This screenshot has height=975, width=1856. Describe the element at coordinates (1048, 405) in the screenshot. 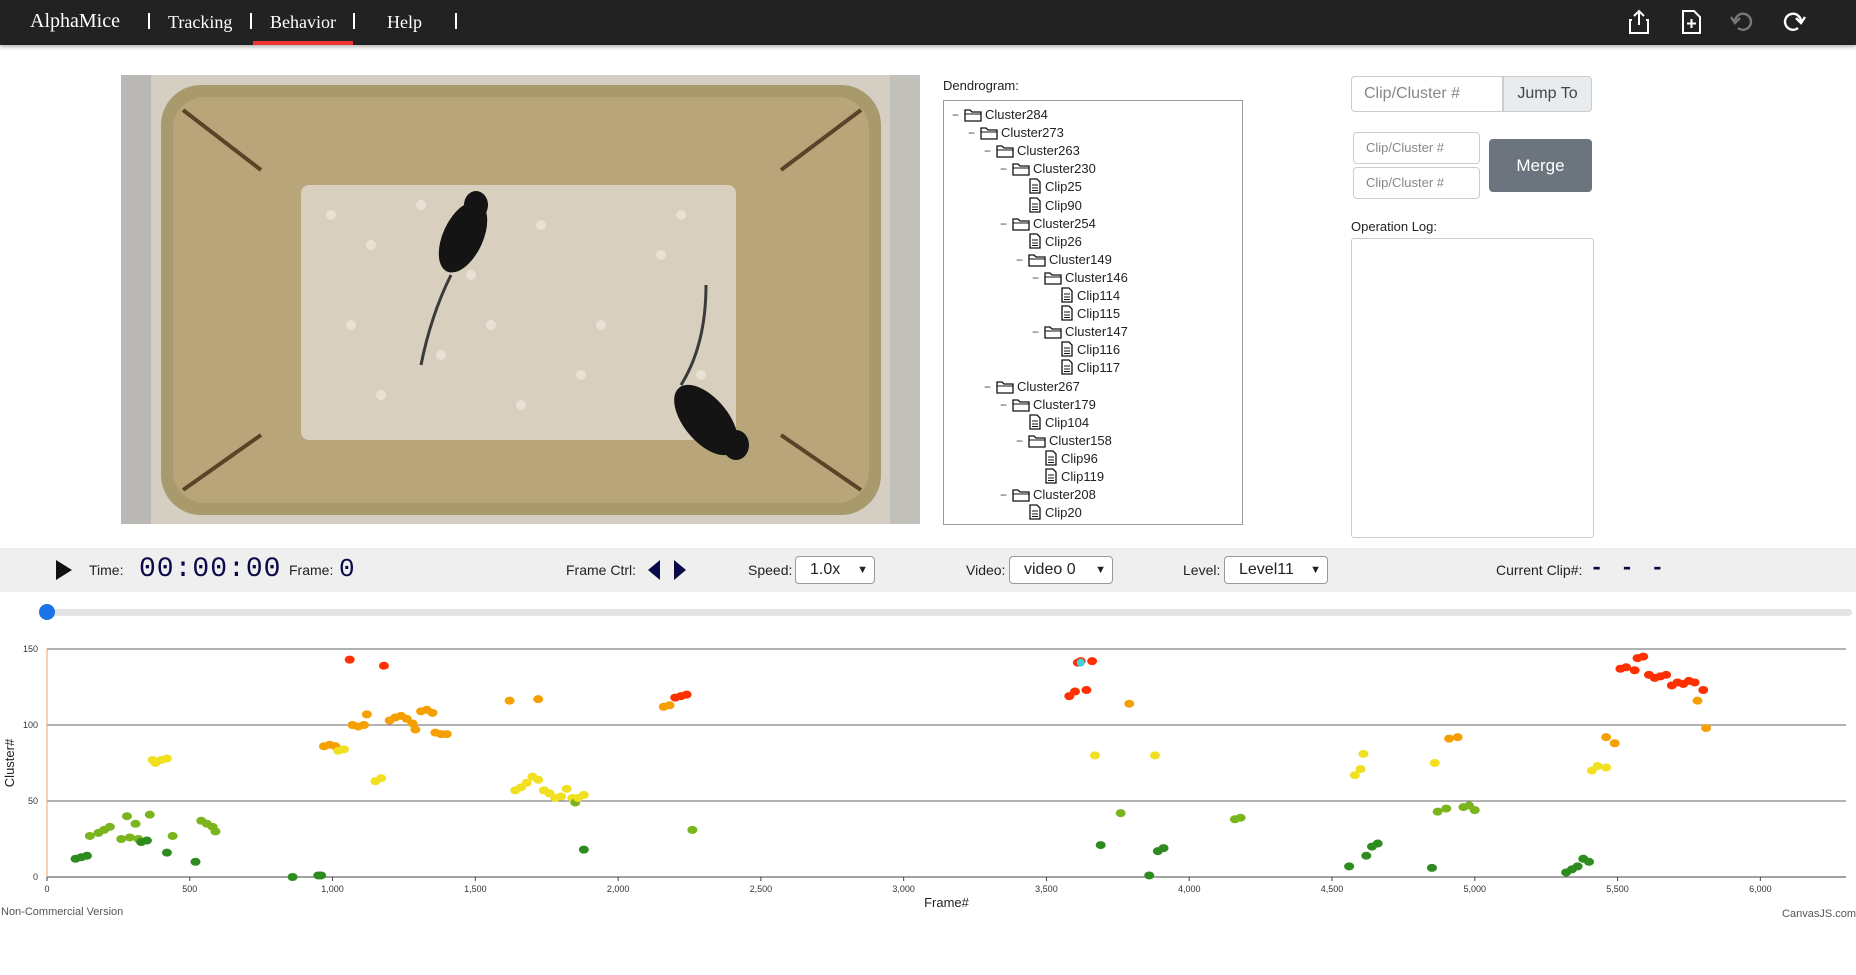

I see `tree-node-cluster: − Cluster179` at that location.